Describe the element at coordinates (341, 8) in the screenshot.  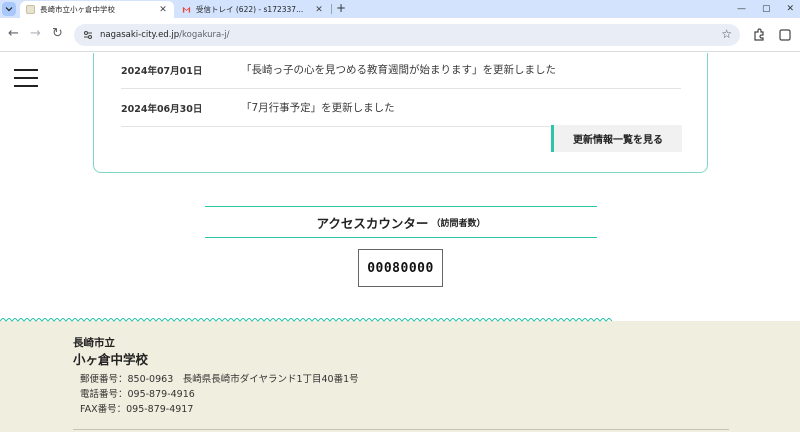
I see `new-tab-button: +` at that location.